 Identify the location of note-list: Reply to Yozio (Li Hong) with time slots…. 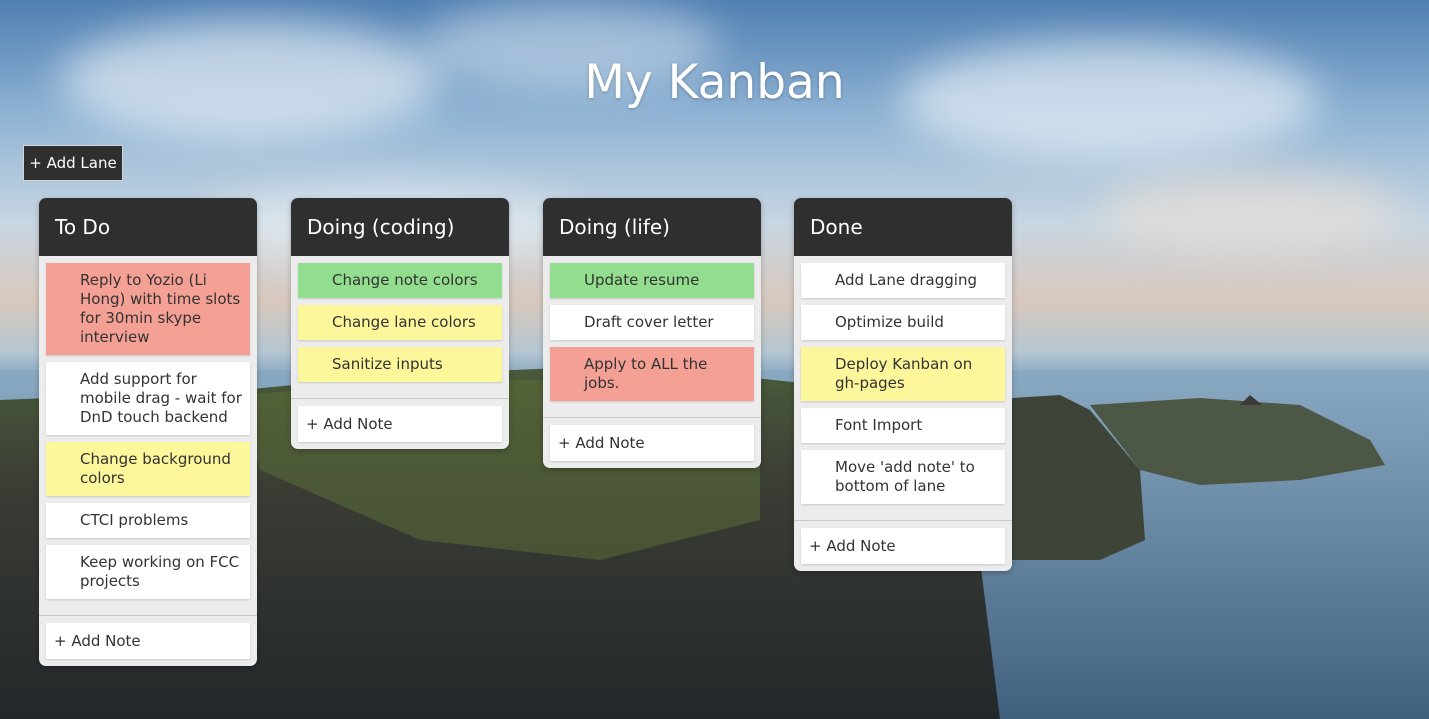
(148, 427).